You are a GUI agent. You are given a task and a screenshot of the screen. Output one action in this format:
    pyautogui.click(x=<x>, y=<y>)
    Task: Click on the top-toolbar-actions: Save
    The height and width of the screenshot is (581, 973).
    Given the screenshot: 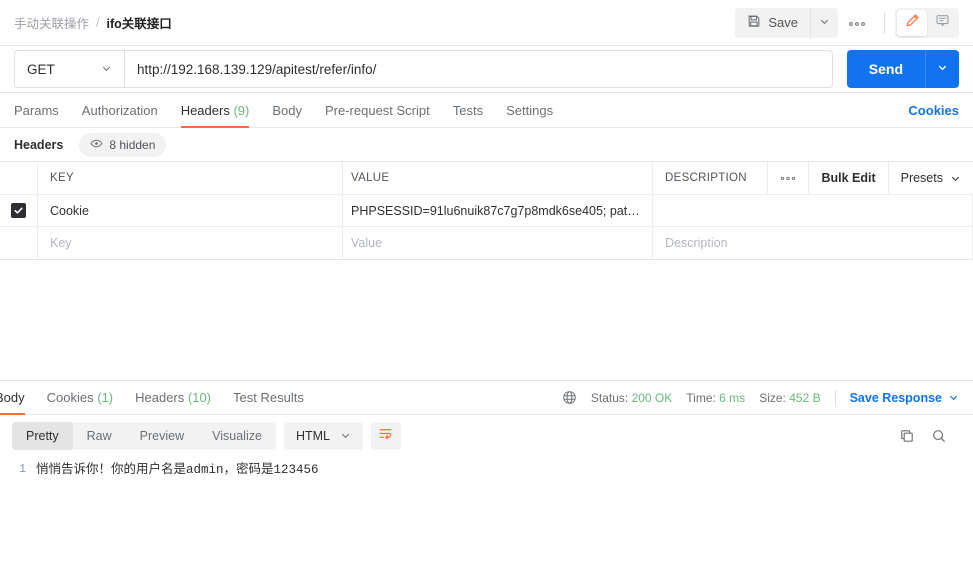 What is the action you would take?
    pyautogui.click(x=847, y=22)
    